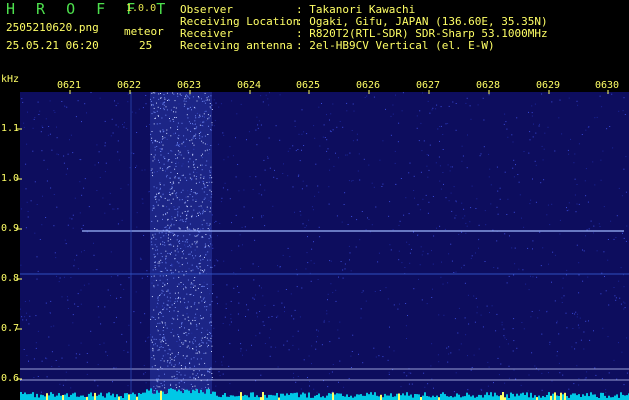 The height and width of the screenshot is (400, 629). I want to click on x-tick-label: 0629, so click(548, 85).